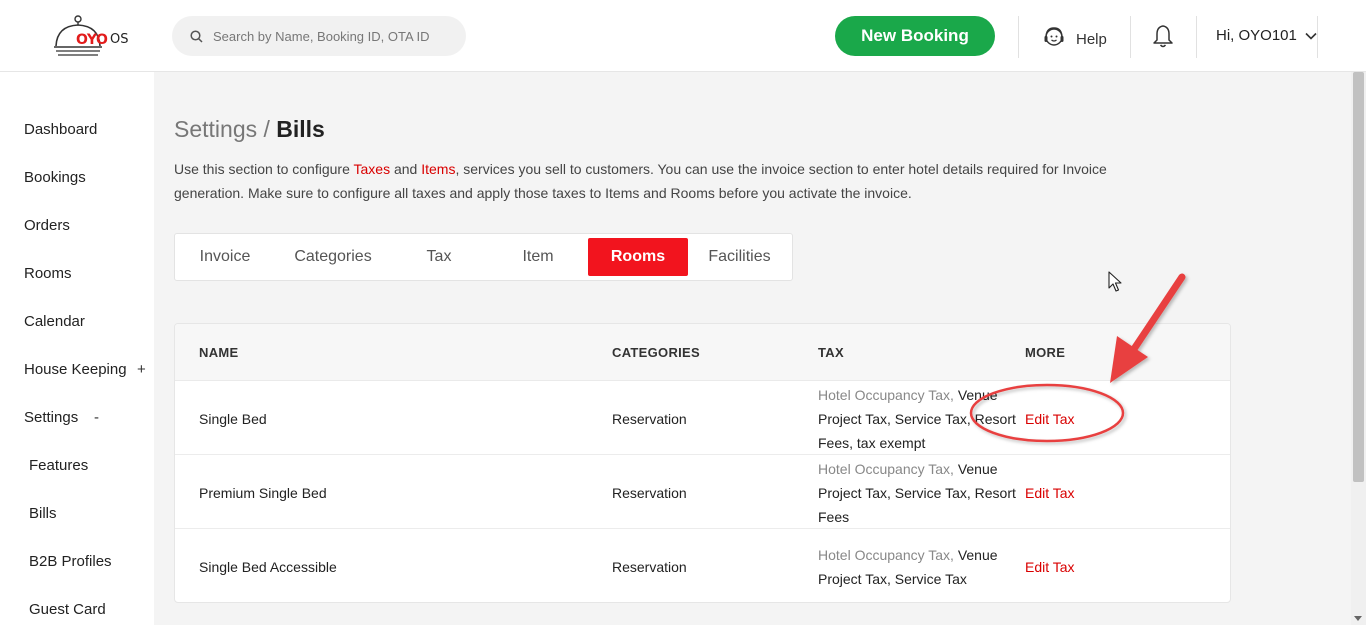 This screenshot has height=625, width=1366. Describe the element at coordinates (75, 369) in the screenshot. I see `sidebar-item-house-keeping: House Keeping` at that location.